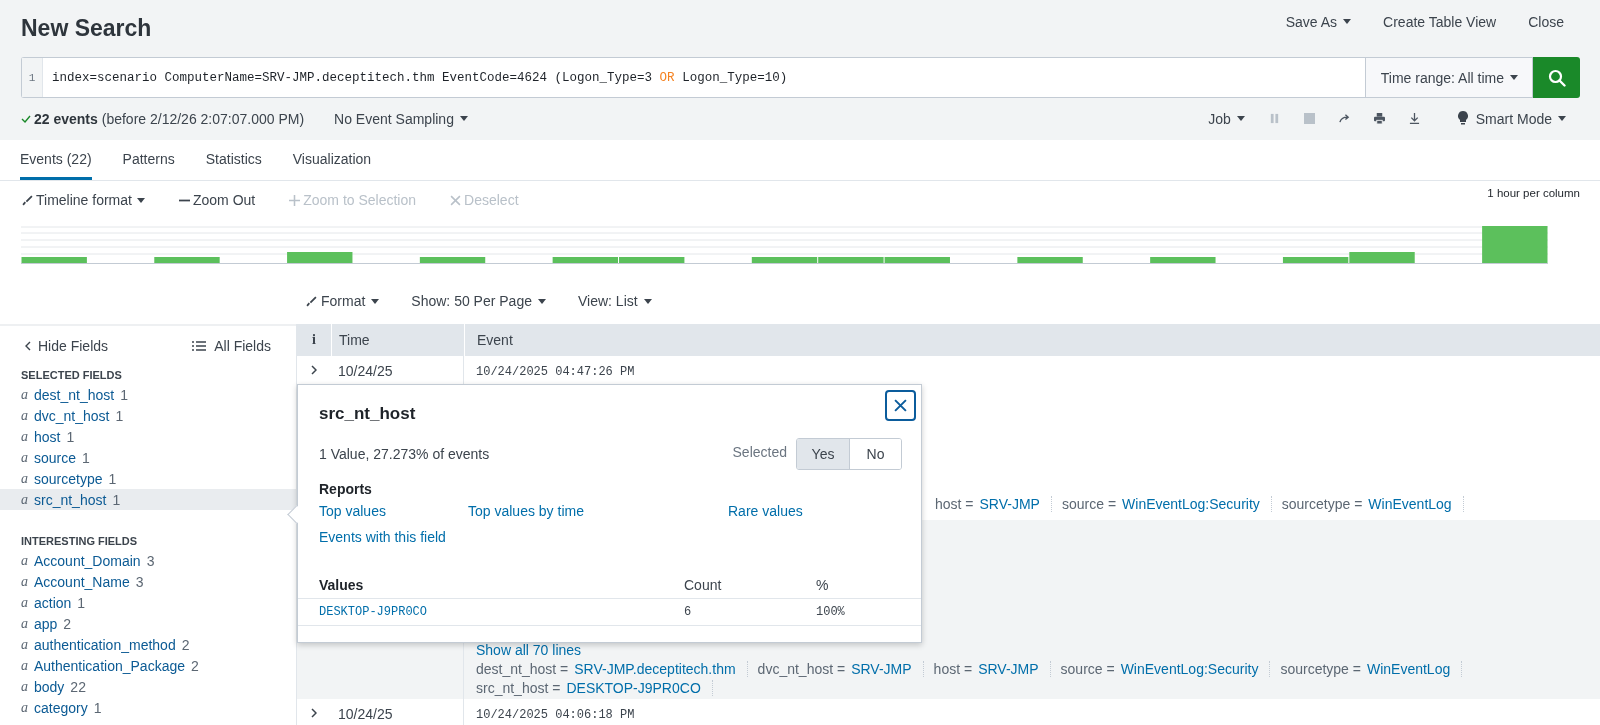  I want to click on search-query: index=scenario ComputerName=SRV-JMP.deceptitech.thm EventCode=4624 (Logon_Type=3 OR Logon_Type=10), so click(419, 77).